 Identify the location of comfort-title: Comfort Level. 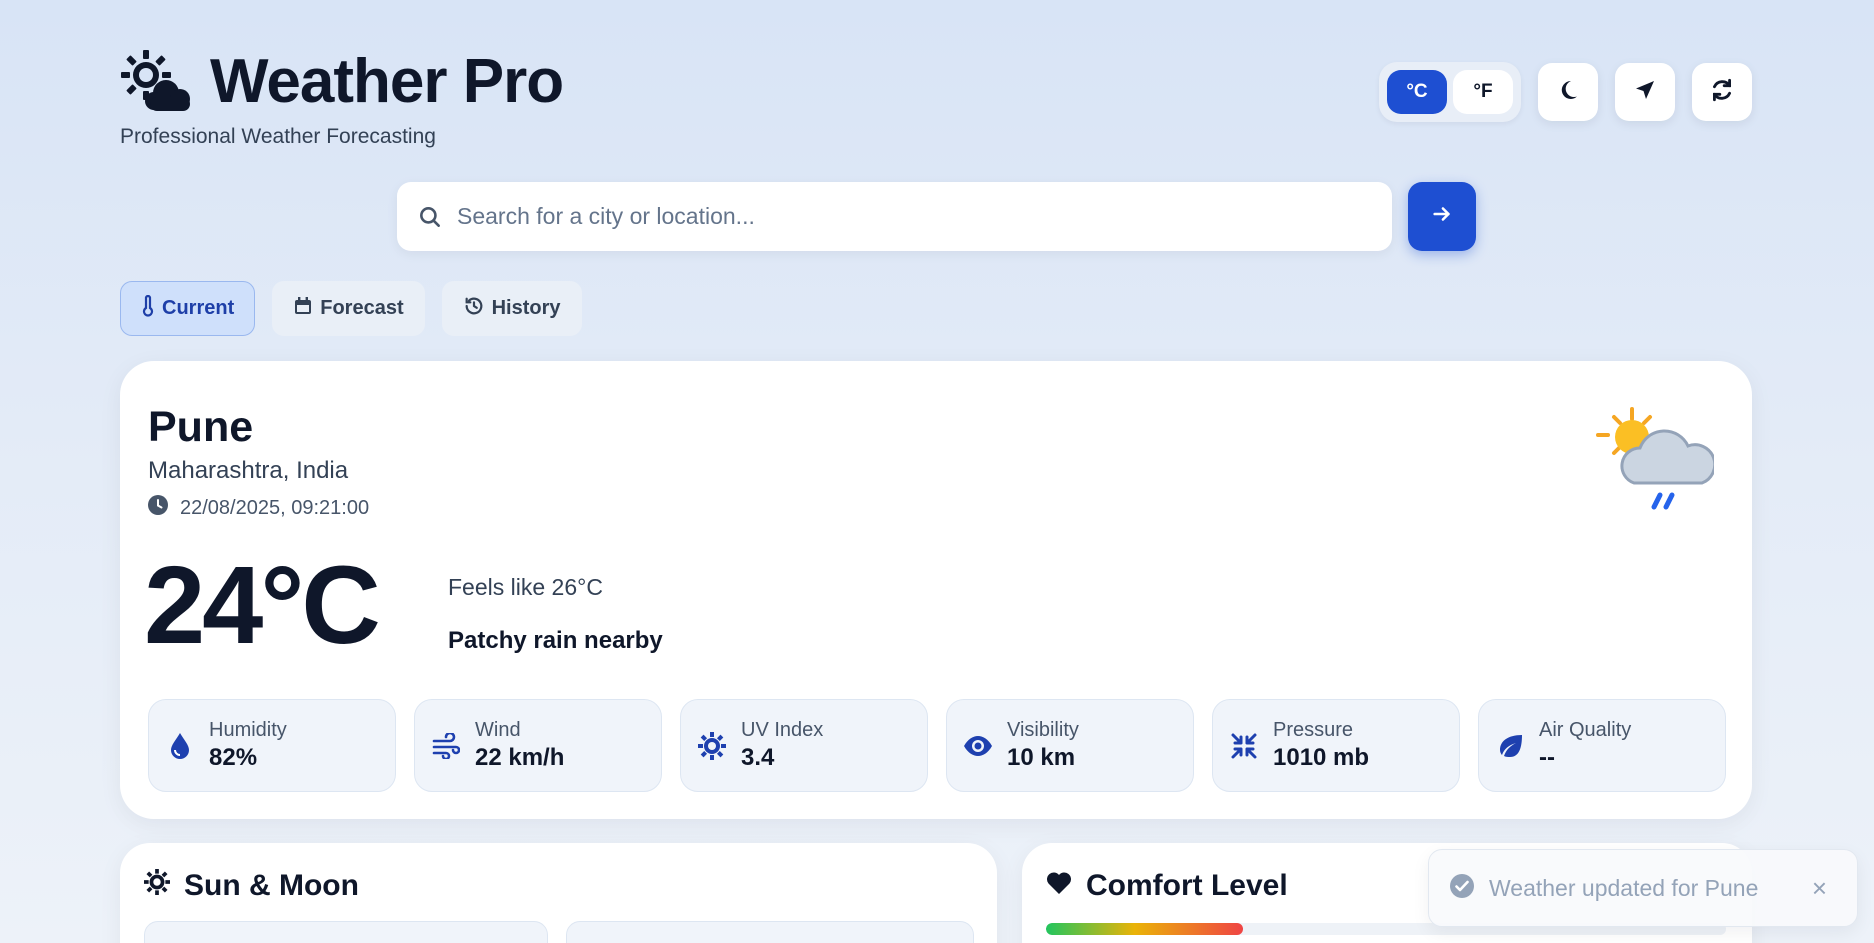
(1187, 885).